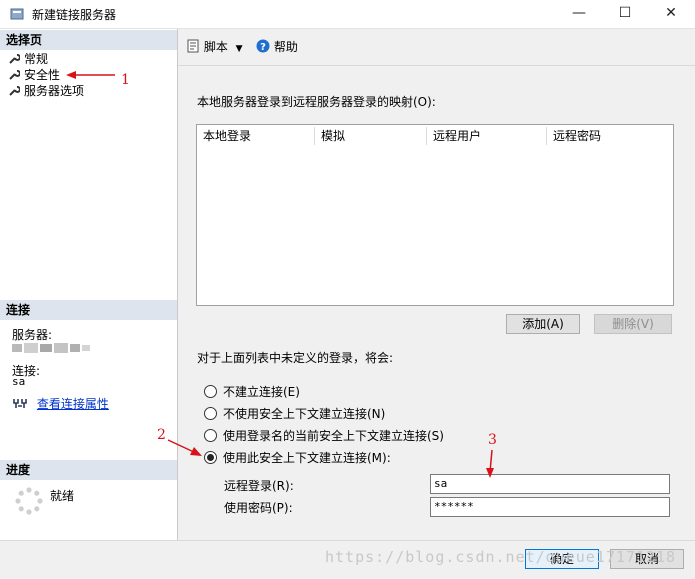  Describe the element at coordinates (492, 440) in the screenshot. I see `annotation-3: 3` at that location.